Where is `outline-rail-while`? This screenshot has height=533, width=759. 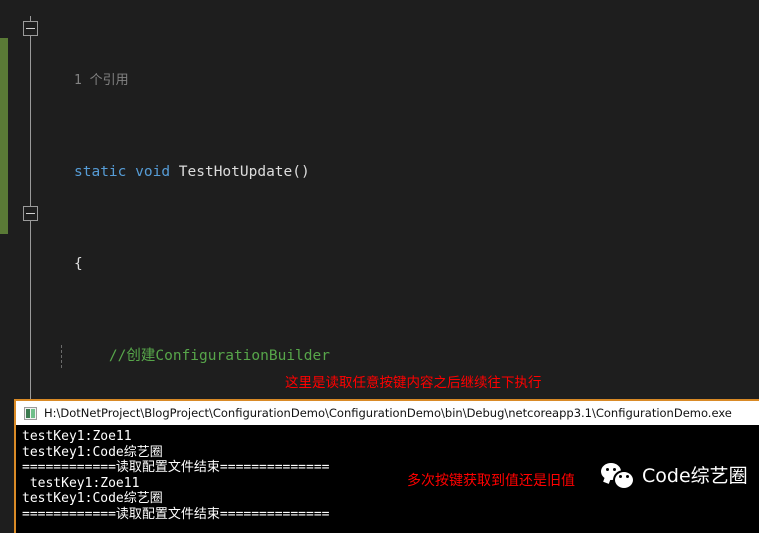 outline-rail-while is located at coordinates (30, 310).